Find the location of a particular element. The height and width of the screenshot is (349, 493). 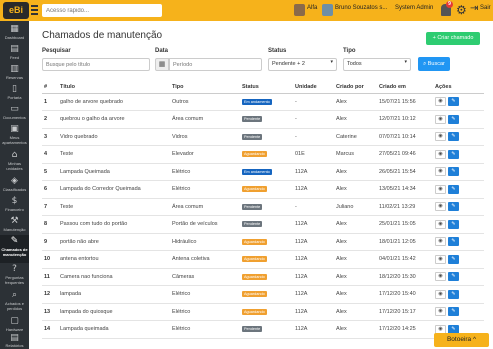

user1-name: Alfa is located at coordinates (312, 8).